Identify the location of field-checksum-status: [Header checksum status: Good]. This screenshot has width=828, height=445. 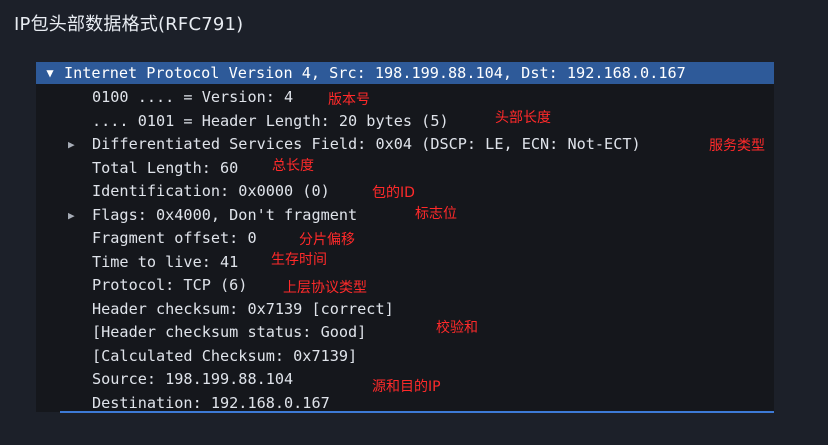
(229, 333).